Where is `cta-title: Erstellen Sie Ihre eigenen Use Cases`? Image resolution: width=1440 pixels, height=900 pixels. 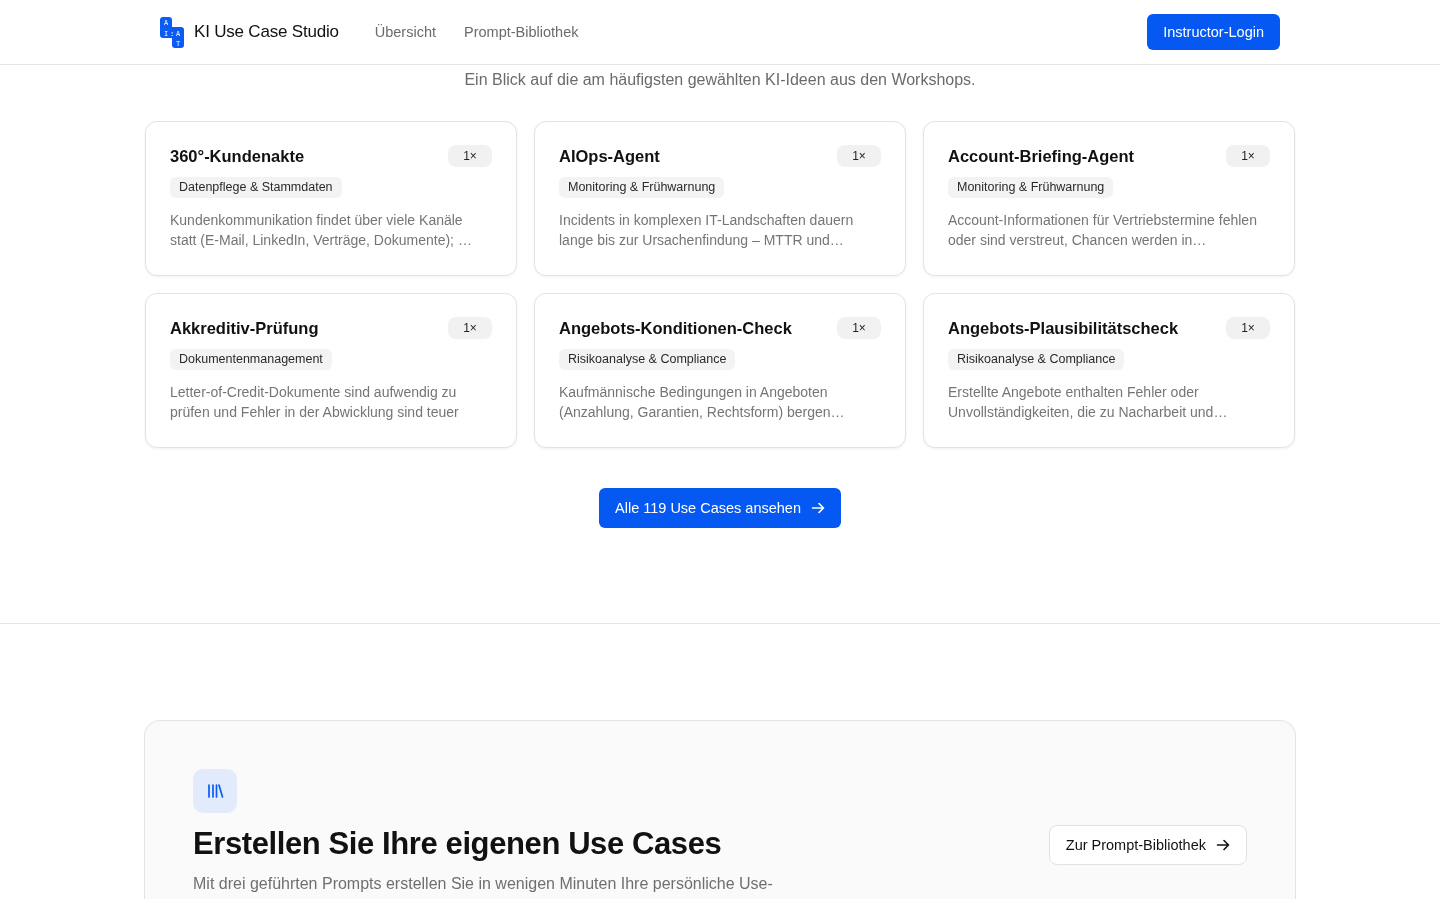
cta-title: Erstellen Sie Ihre eigenen Use Cases is located at coordinates (457, 844).